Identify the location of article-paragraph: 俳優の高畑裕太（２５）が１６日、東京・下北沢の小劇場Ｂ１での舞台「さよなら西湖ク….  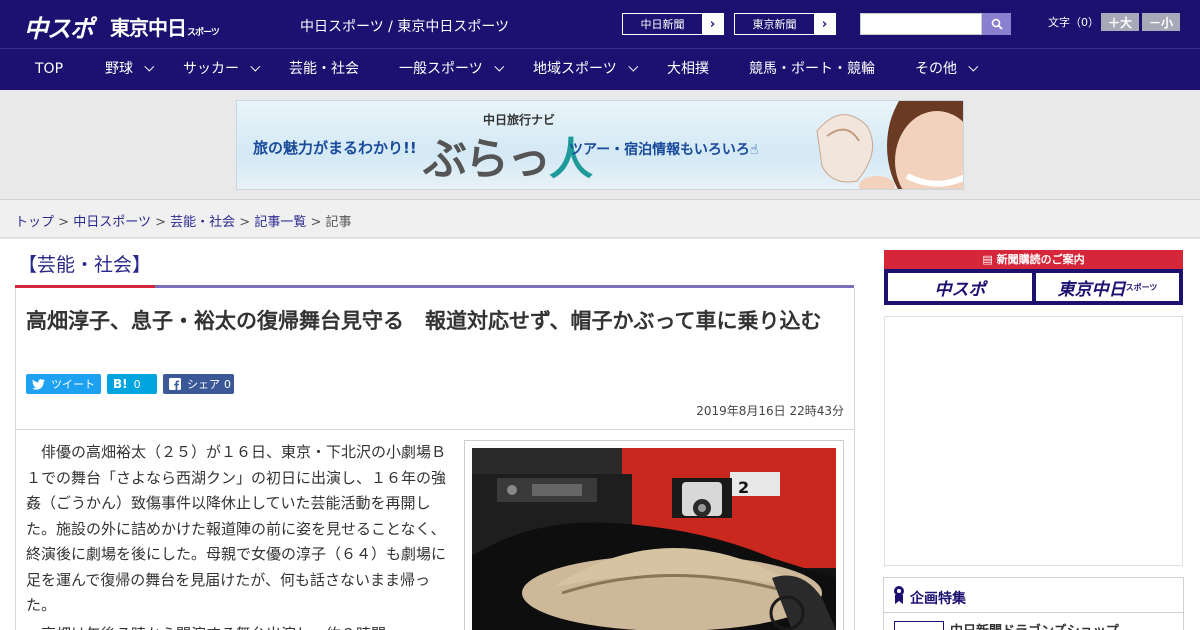
(236, 528).